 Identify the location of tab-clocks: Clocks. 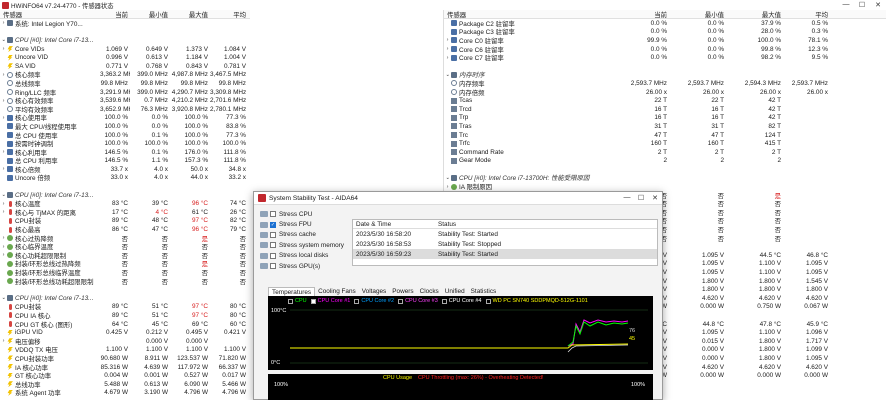
(429, 291).